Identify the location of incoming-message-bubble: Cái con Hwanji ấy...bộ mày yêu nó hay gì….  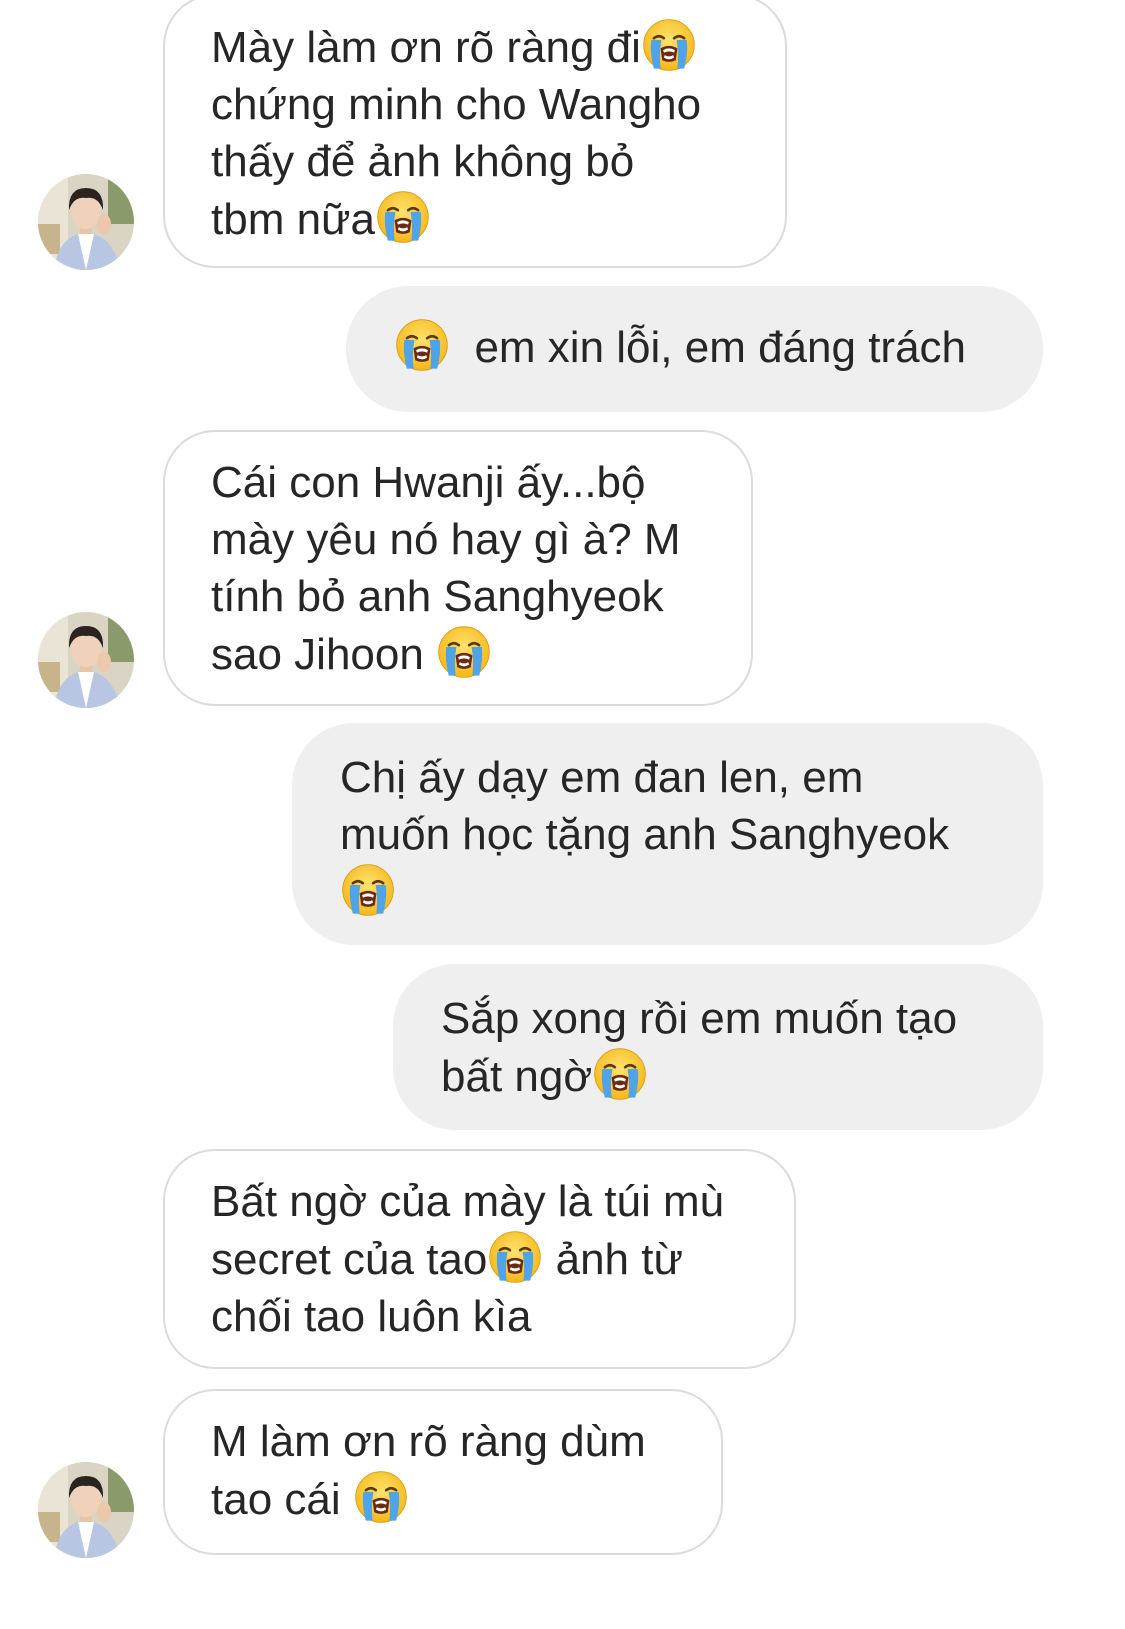
(458, 568).